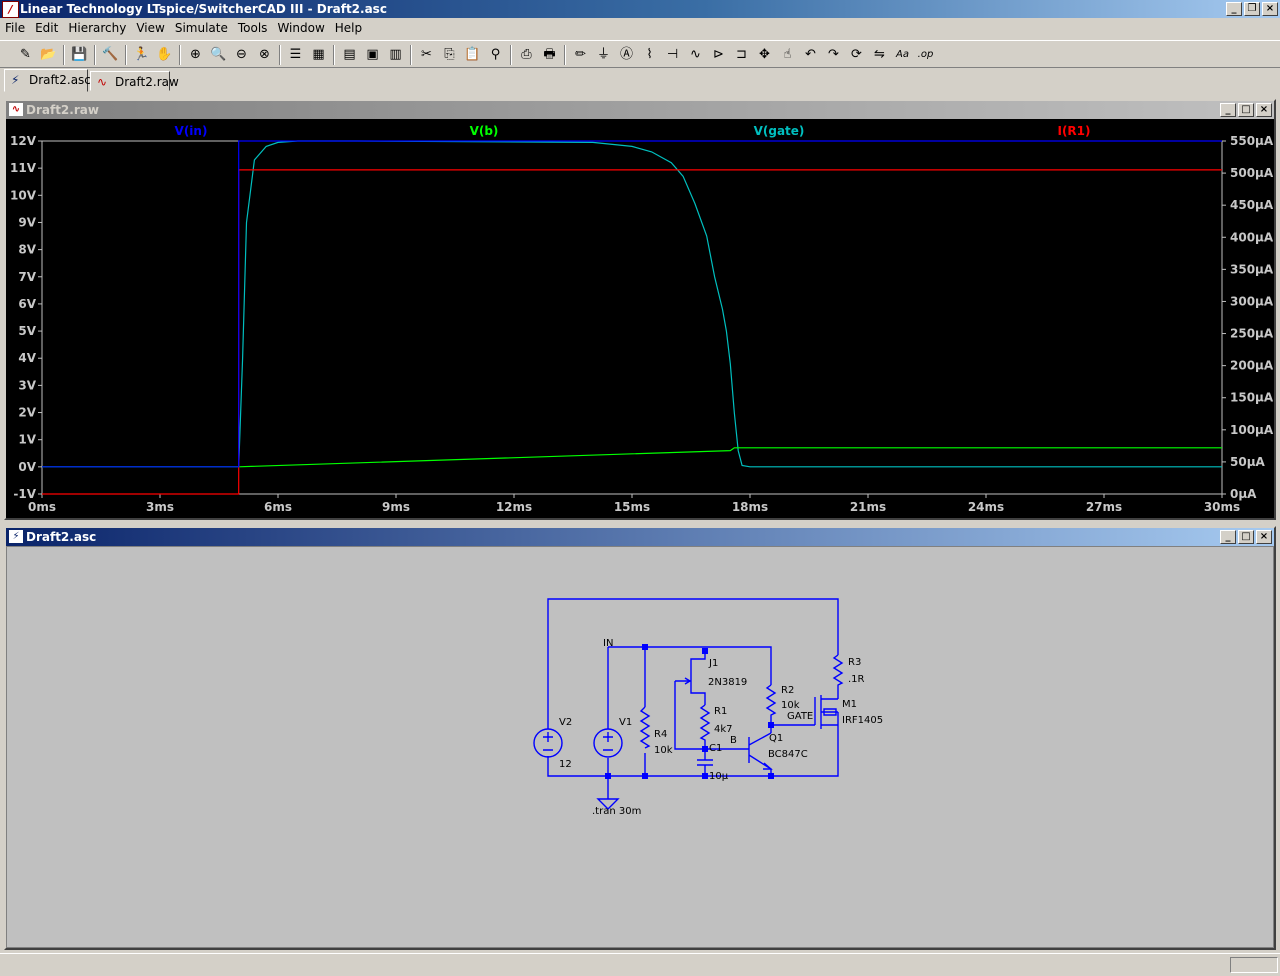 The width and height of the screenshot is (1280, 976). I want to click on cut-icon: ✂, so click(426, 55).